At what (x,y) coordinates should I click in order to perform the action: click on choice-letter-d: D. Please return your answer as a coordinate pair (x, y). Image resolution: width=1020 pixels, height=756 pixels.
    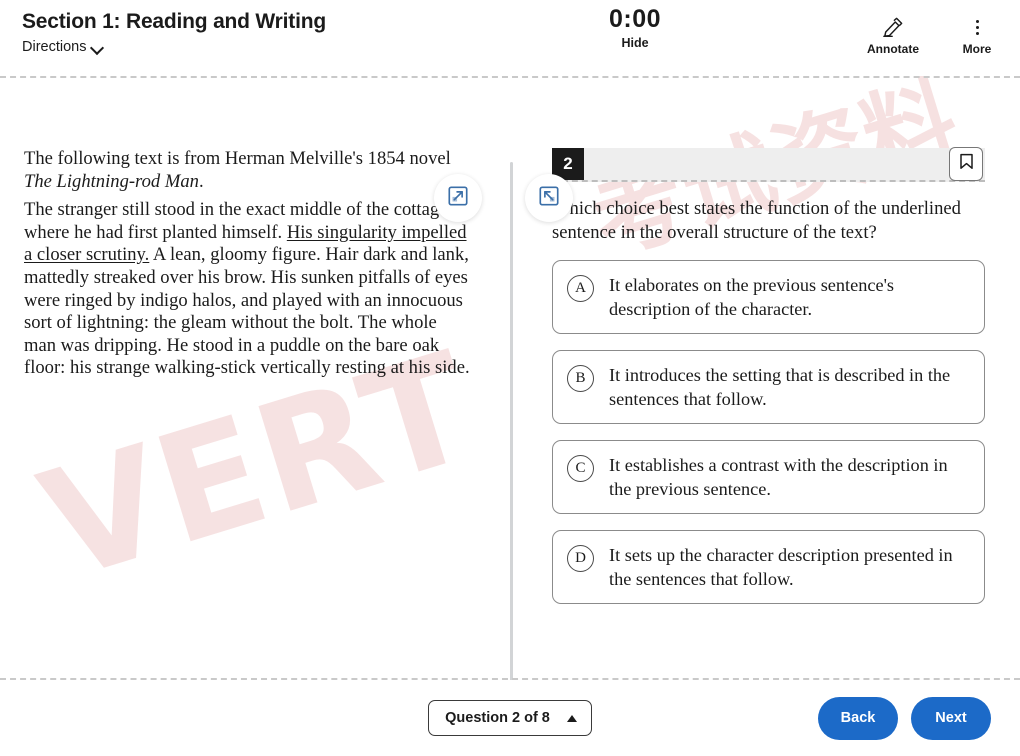
    Looking at the image, I should click on (580, 558).